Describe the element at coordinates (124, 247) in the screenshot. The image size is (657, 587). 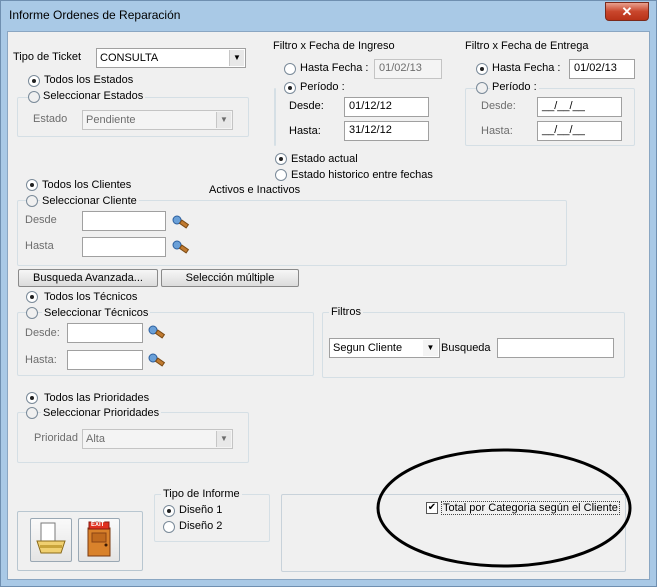
I see `cliente-hasta-field` at that location.